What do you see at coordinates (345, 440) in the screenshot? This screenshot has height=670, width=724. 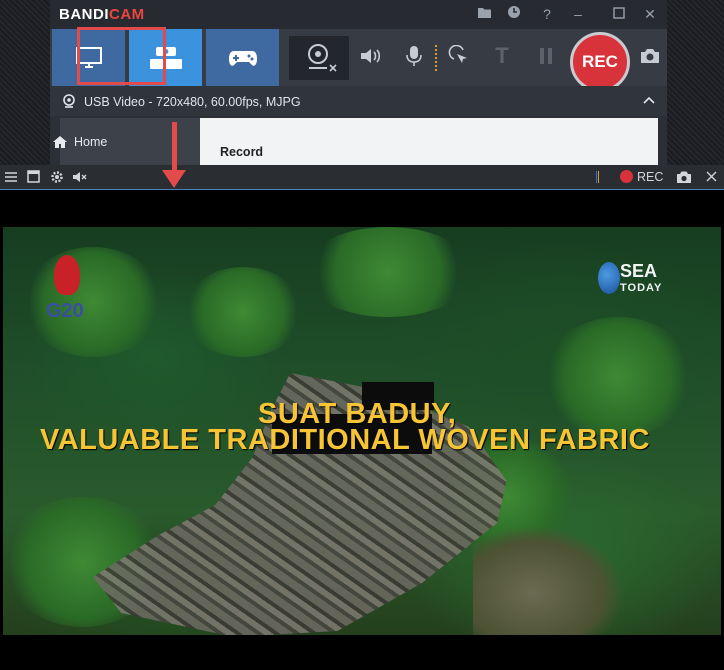 I see `caption-line-2: VALUABLE TRADITIONAL WOVEN FABRIC` at bounding box center [345, 440].